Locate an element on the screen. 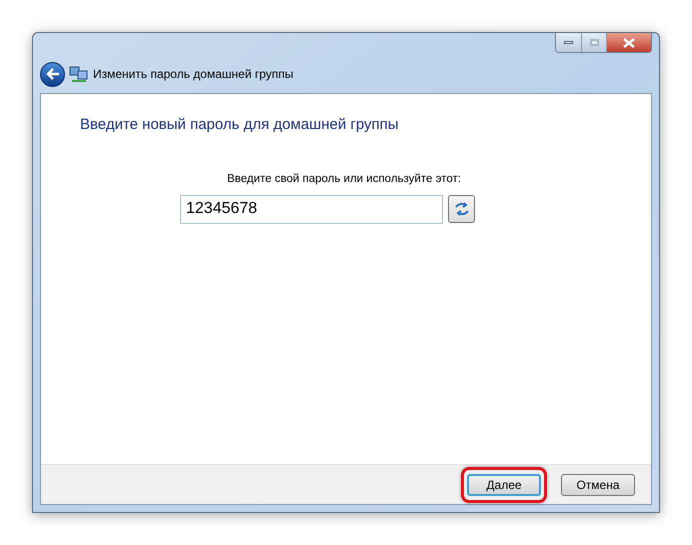 This screenshot has width=692, height=545. next-button: Далее is located at coordinates (504, 485).